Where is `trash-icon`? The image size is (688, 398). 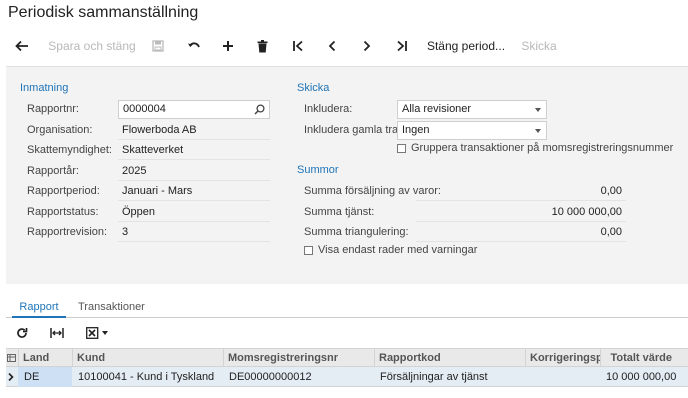
trash-icon is located at coordinates (262, 45).